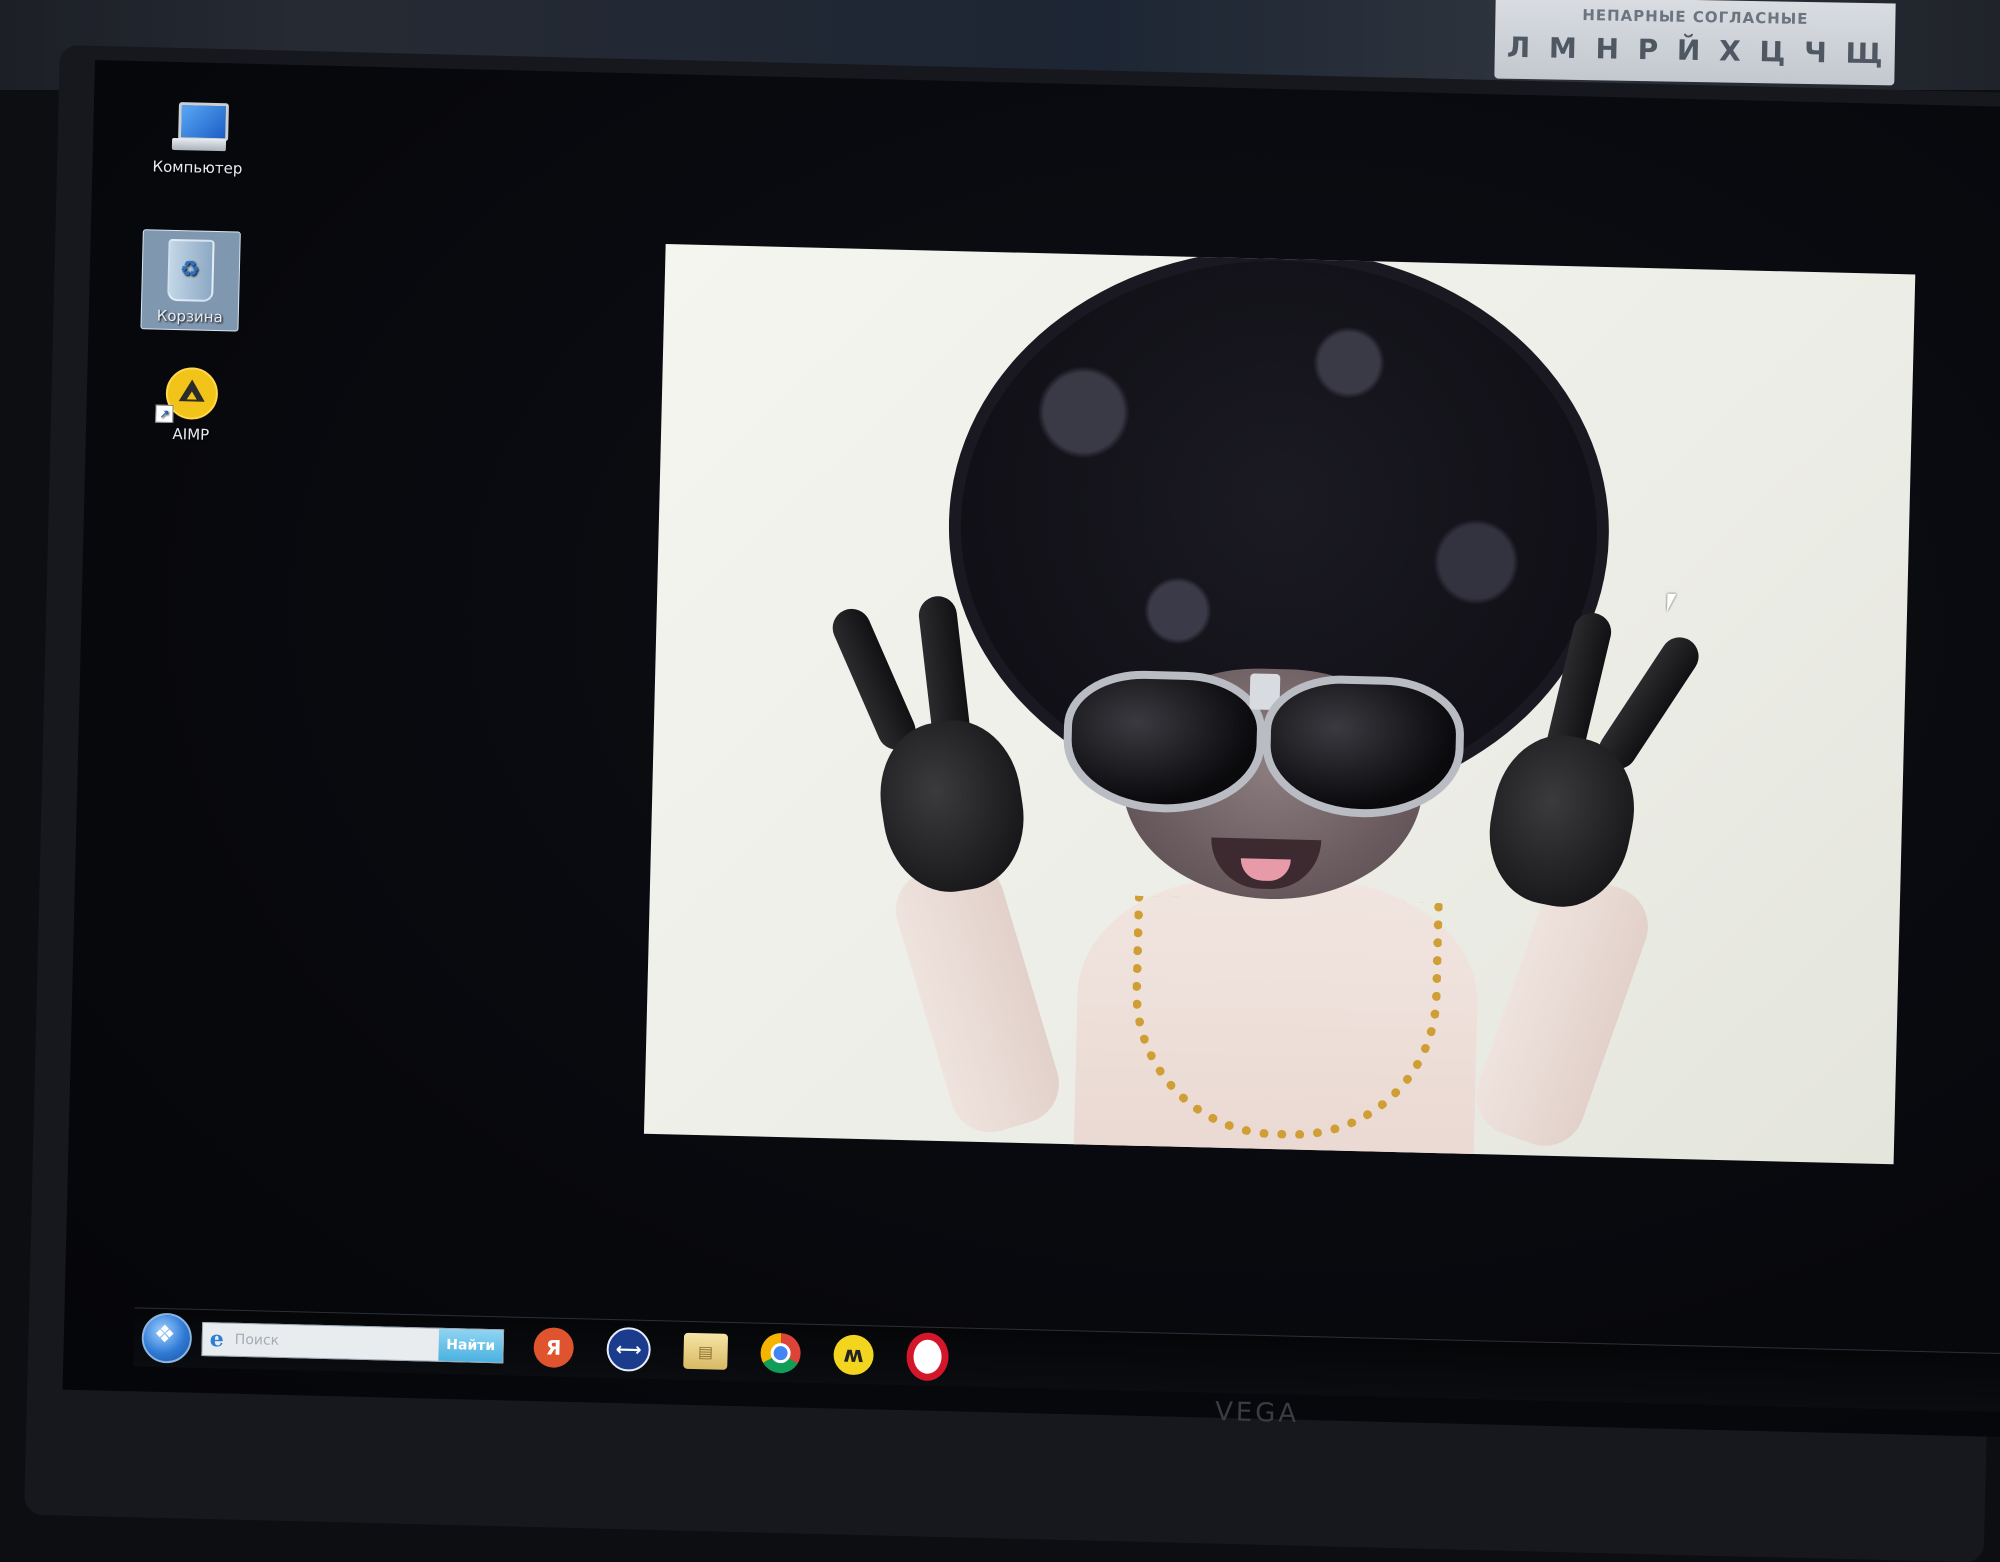 The image size is (2000, 1562). Describe the element at coordinates (190, 316) in the screenshot. I see `desktop-icon-label: Корзина` at that location.